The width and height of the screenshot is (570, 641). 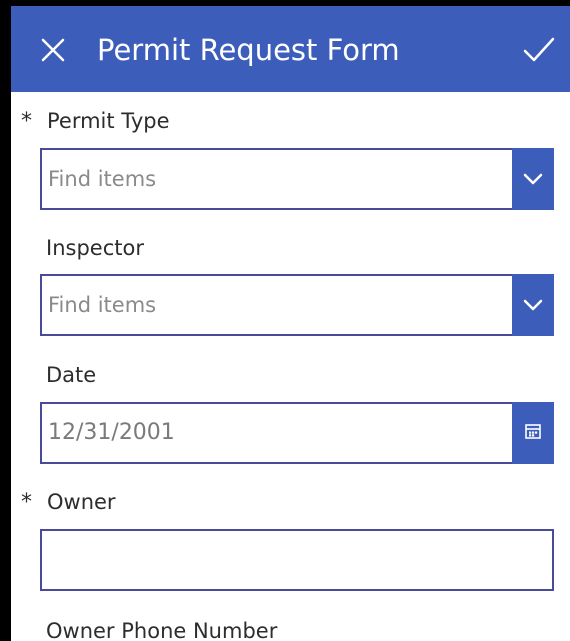 I want to click on inspector-label: Inspector, so click(x=95, y=248).